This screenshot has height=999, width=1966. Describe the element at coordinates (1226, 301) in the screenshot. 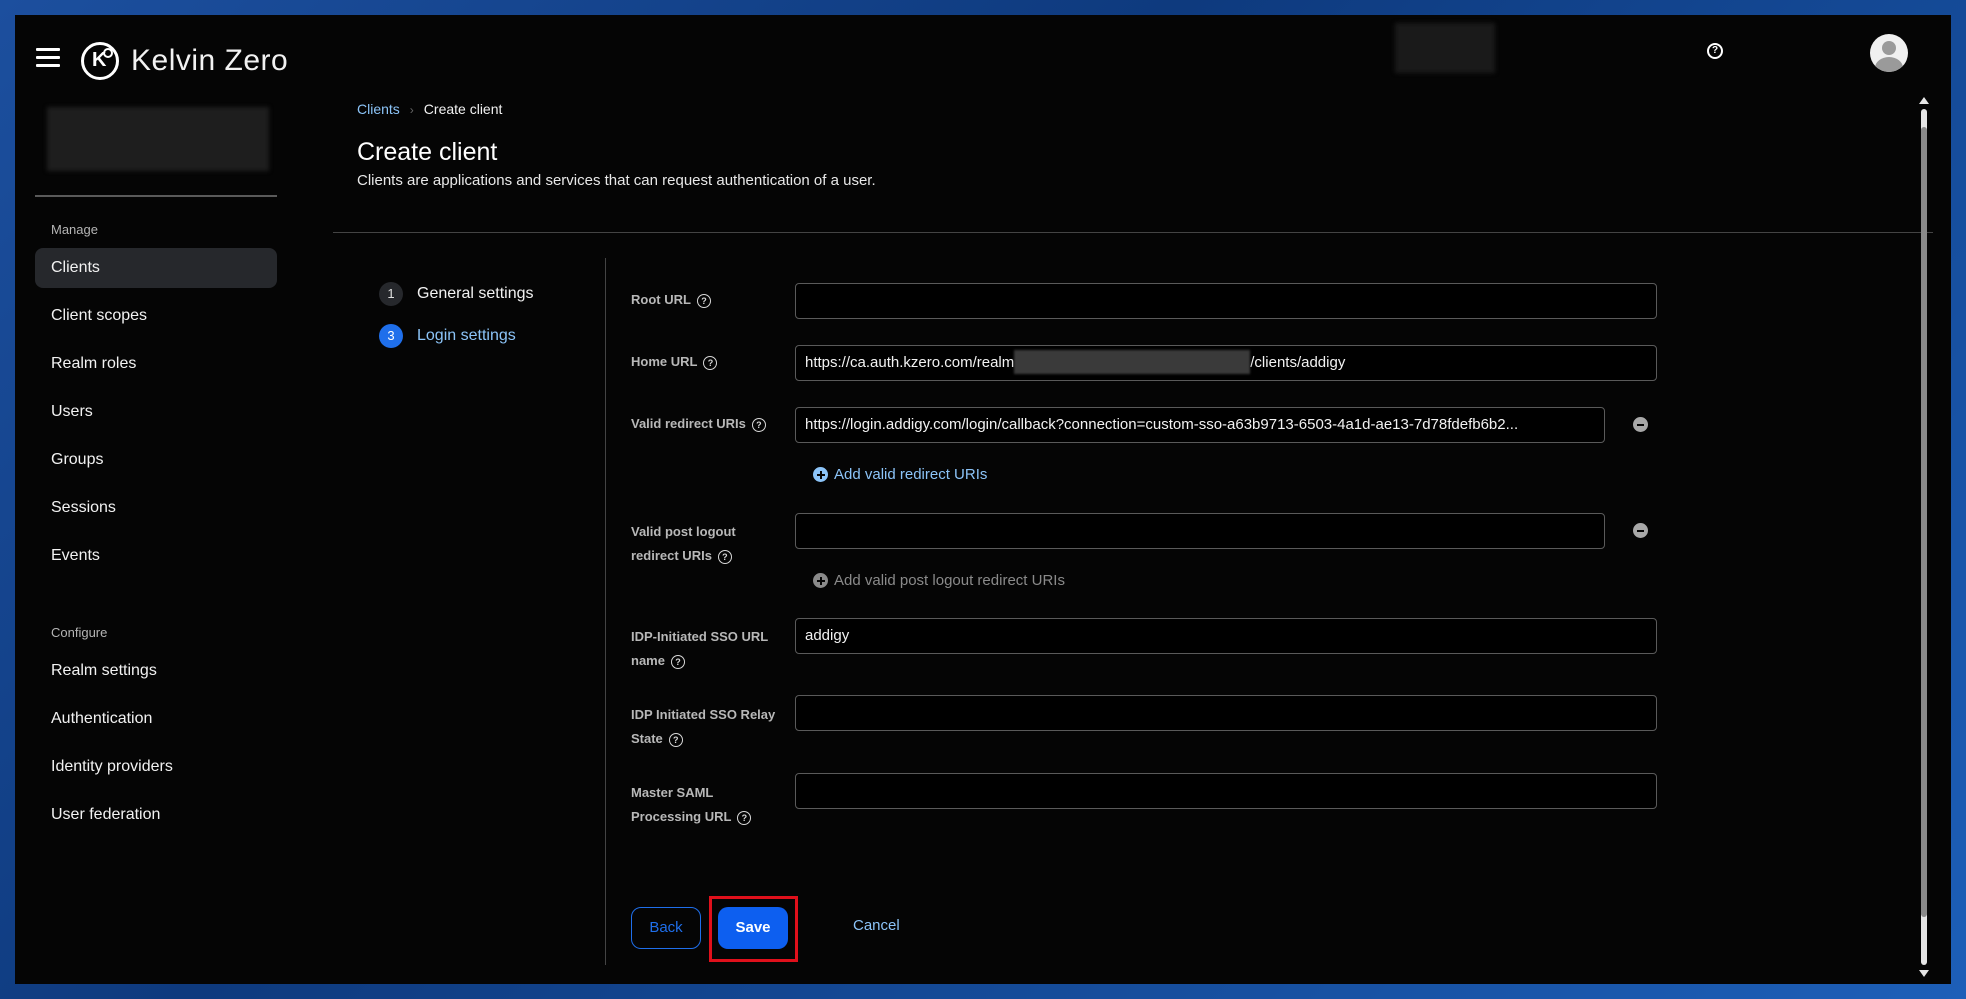

I see `root-url-input` at that location.